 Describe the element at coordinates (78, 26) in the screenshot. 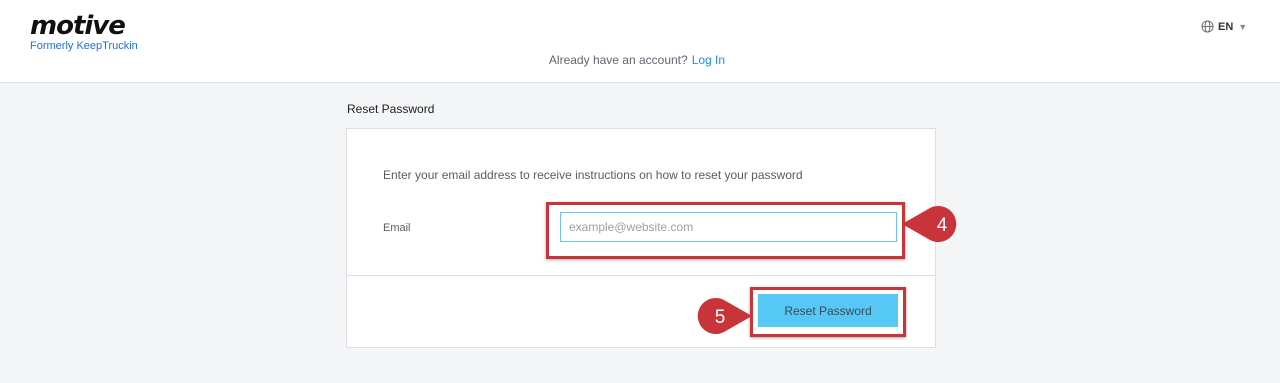

I see `logo-wordmark: motive` at that location.